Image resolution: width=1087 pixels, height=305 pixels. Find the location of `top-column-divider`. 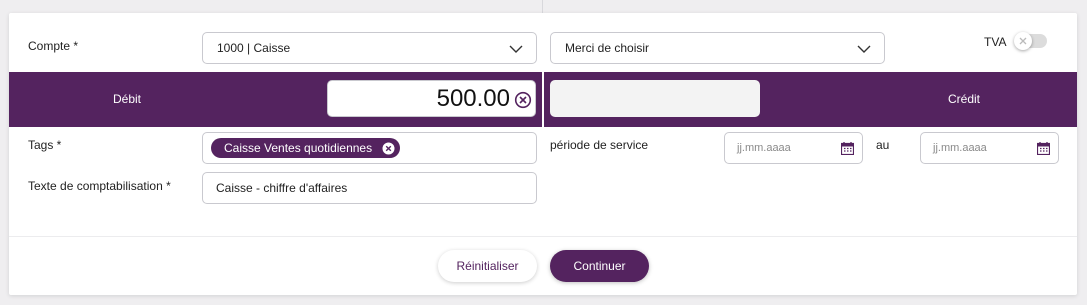

top-column-divider is located at coordinates (542, 6).